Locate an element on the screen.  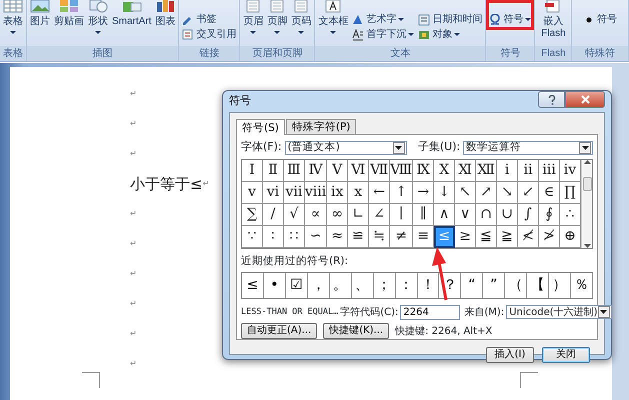
font-select: (普通文本) is located at coordinates (345, 147).